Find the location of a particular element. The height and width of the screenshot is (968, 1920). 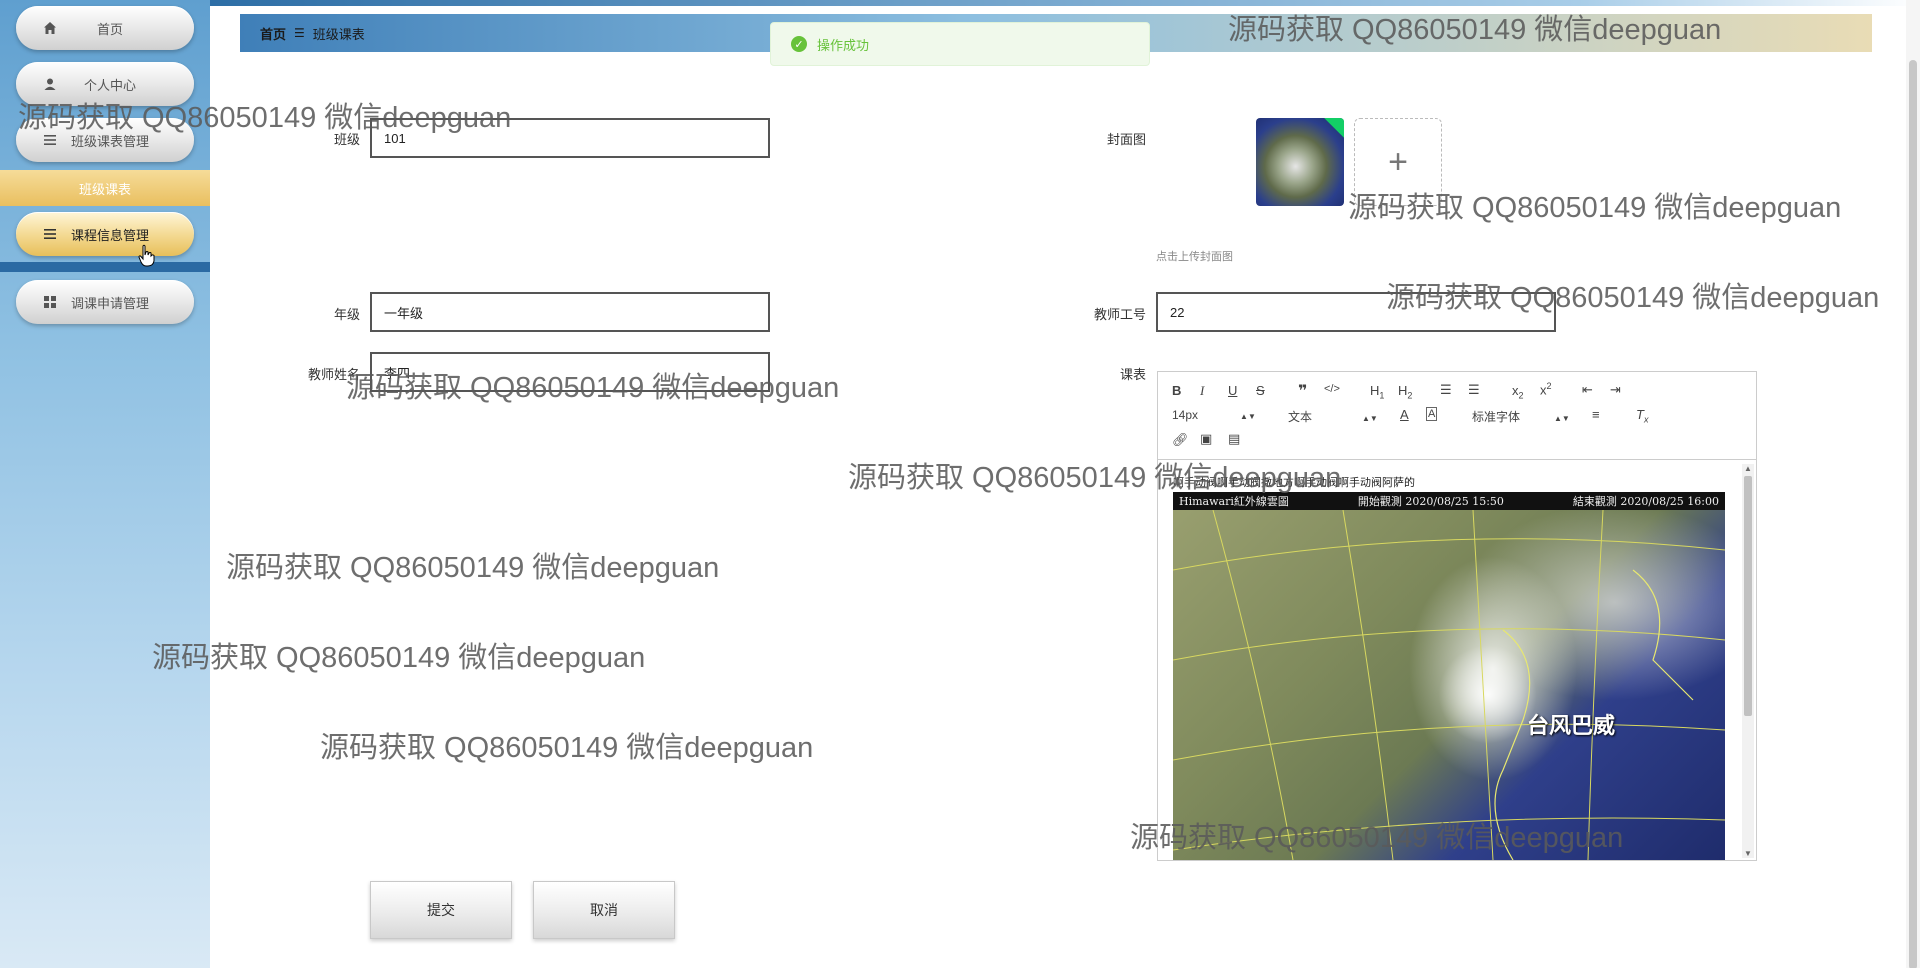

teacher-id-field: 22 is located at coordinates (1356, 312).